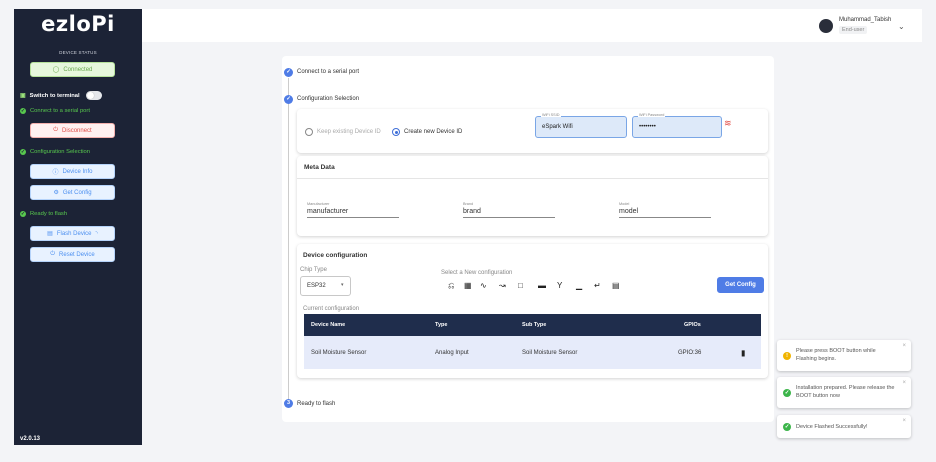 The height and width of the screenshot is (462, 936). Describe the element at coordinates (509, 213) in the screenshot. I see `brand-input: brand` at that location.